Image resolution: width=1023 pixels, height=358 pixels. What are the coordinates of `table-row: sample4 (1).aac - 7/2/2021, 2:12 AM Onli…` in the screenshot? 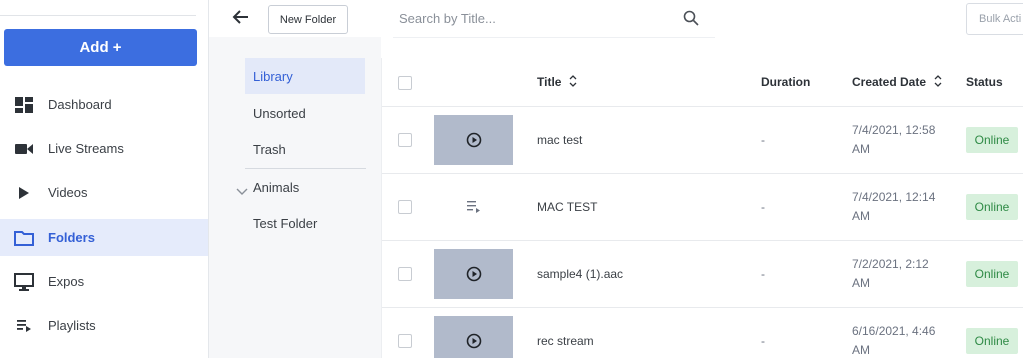 It's located at (702, 274).